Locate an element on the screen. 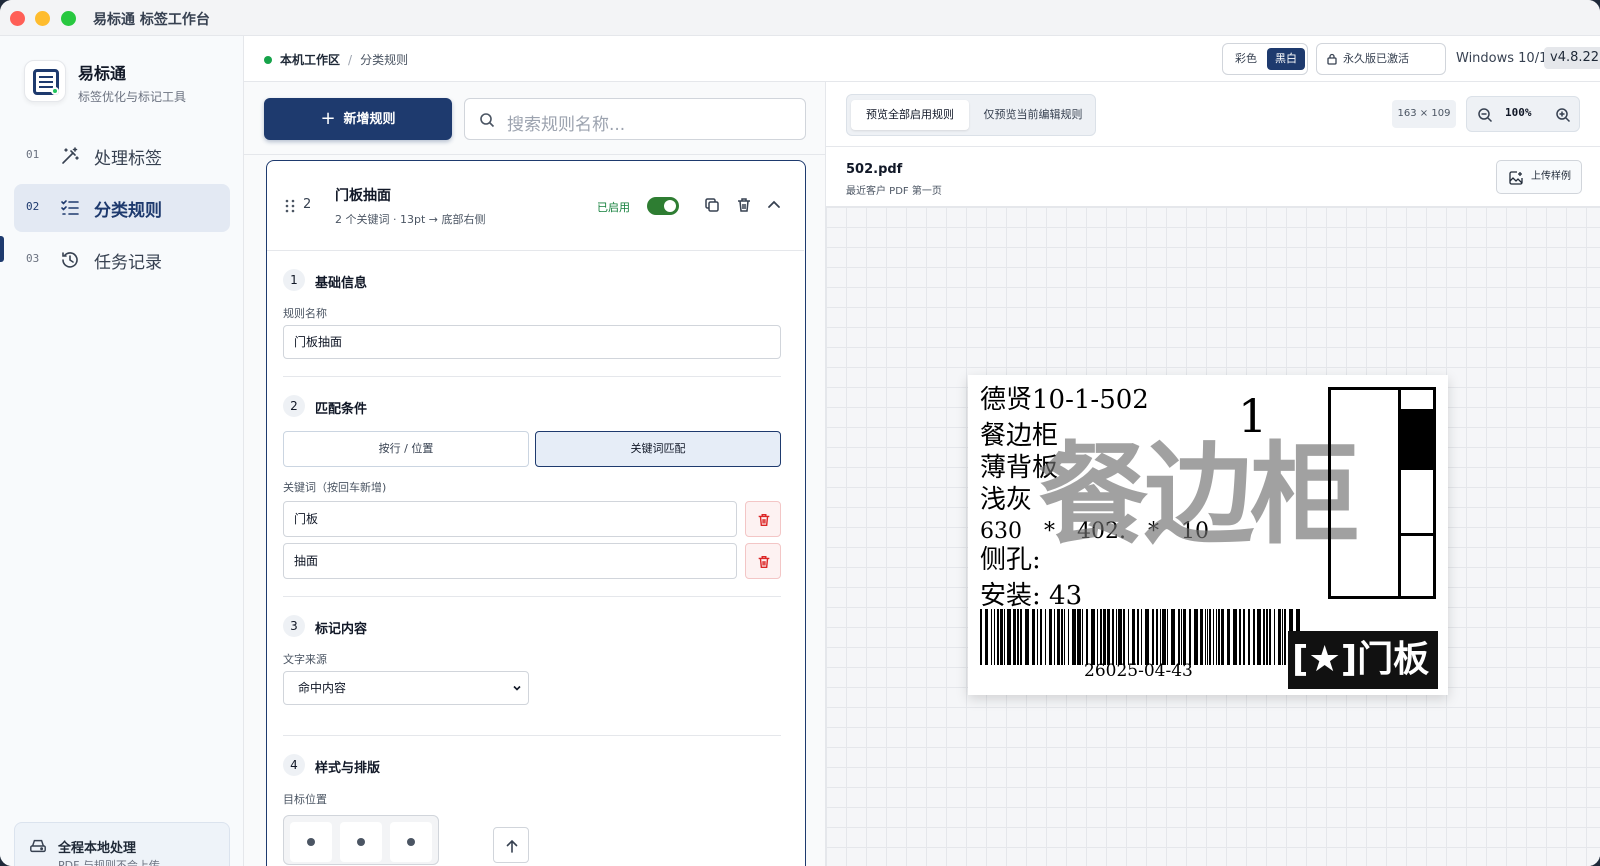 The image size is (1600, 866). copy-icon is located at coordinates (712, 205).